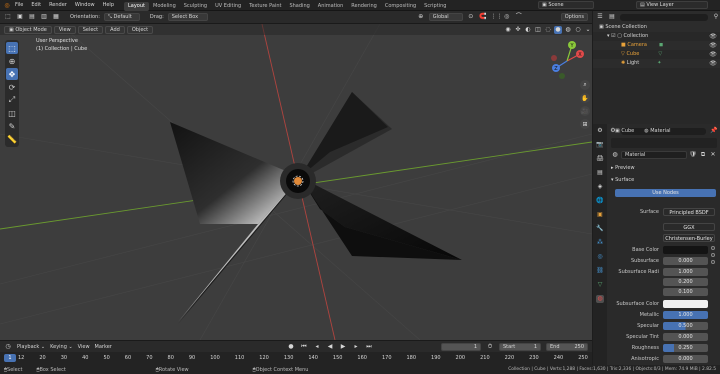  I want to click on timeline-view-menu: View, so click(84, 347).